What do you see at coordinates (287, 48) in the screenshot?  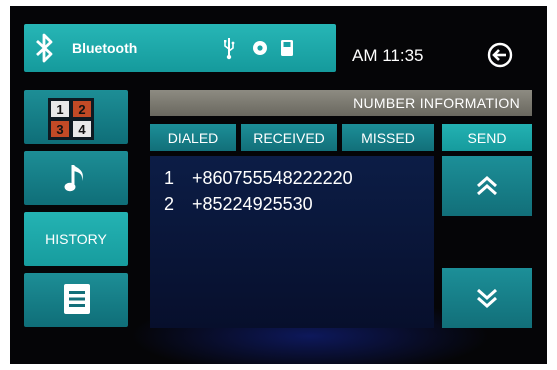 I see `sd-card-icon` at bounding box center [287, 48].